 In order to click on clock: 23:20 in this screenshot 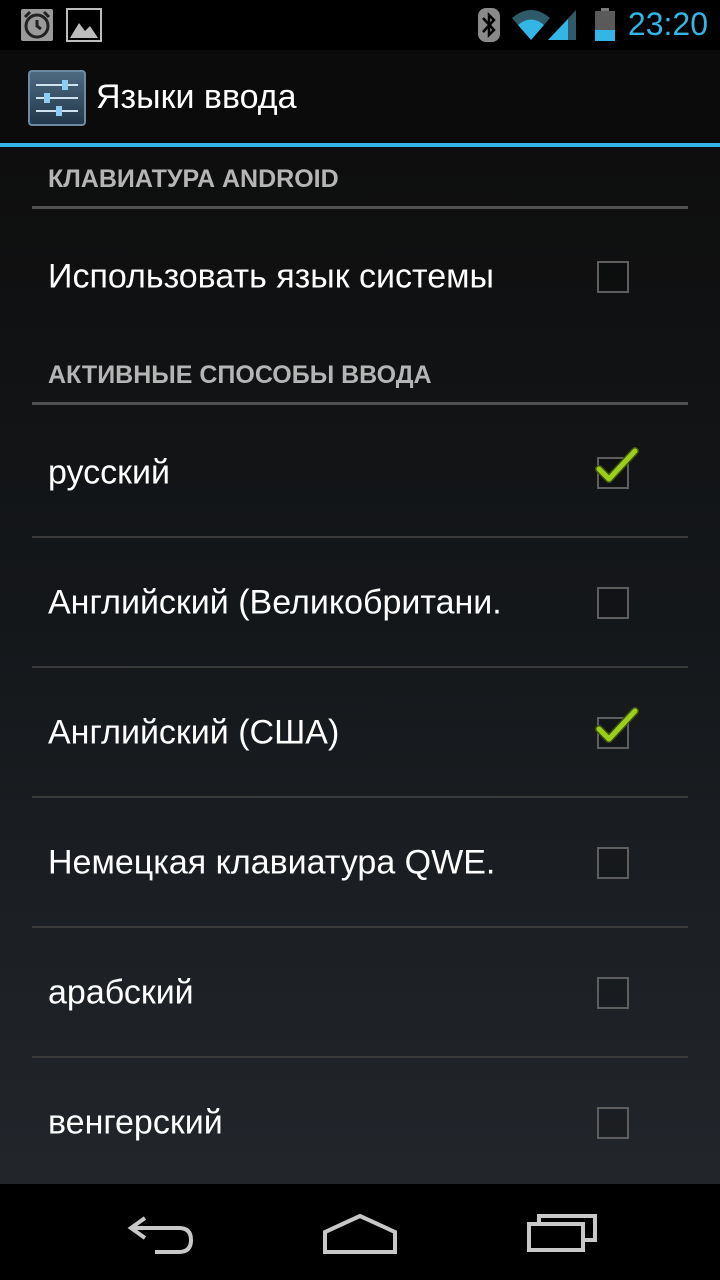, I will do `click(667, 24)`.